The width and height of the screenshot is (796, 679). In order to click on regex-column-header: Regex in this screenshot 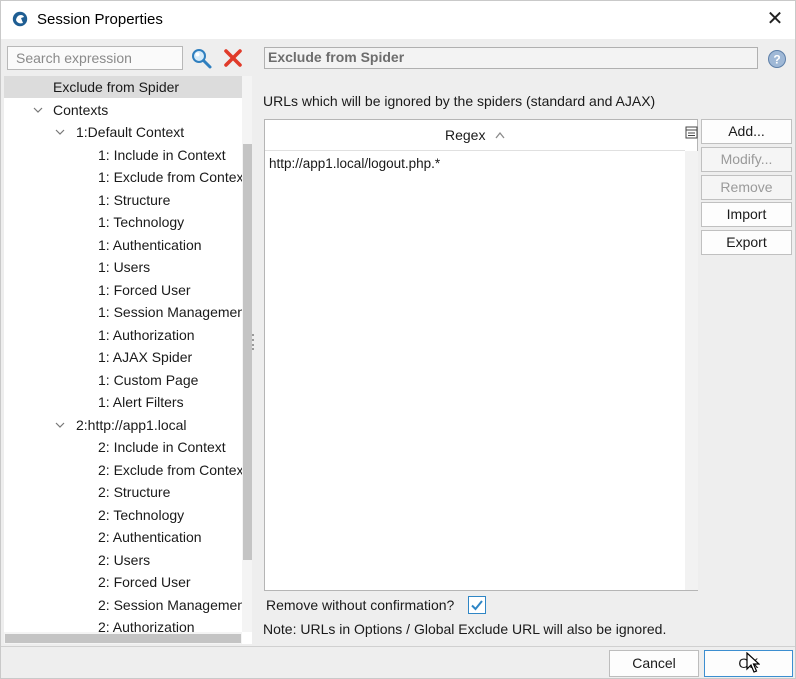, I will do `click(475, 135)`.